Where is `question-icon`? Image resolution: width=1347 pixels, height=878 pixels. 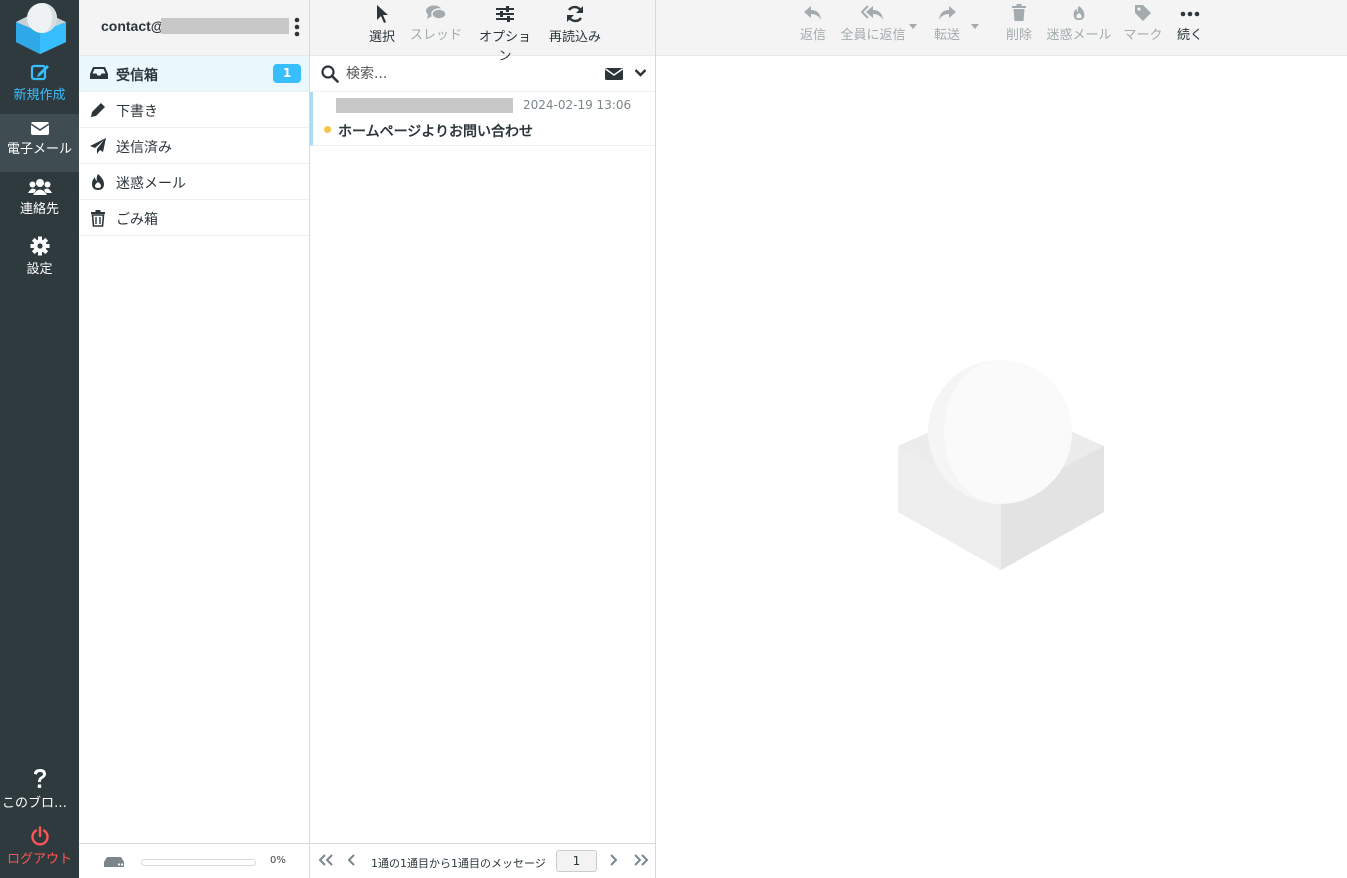
question-icon is located at coordinates (39, 778).